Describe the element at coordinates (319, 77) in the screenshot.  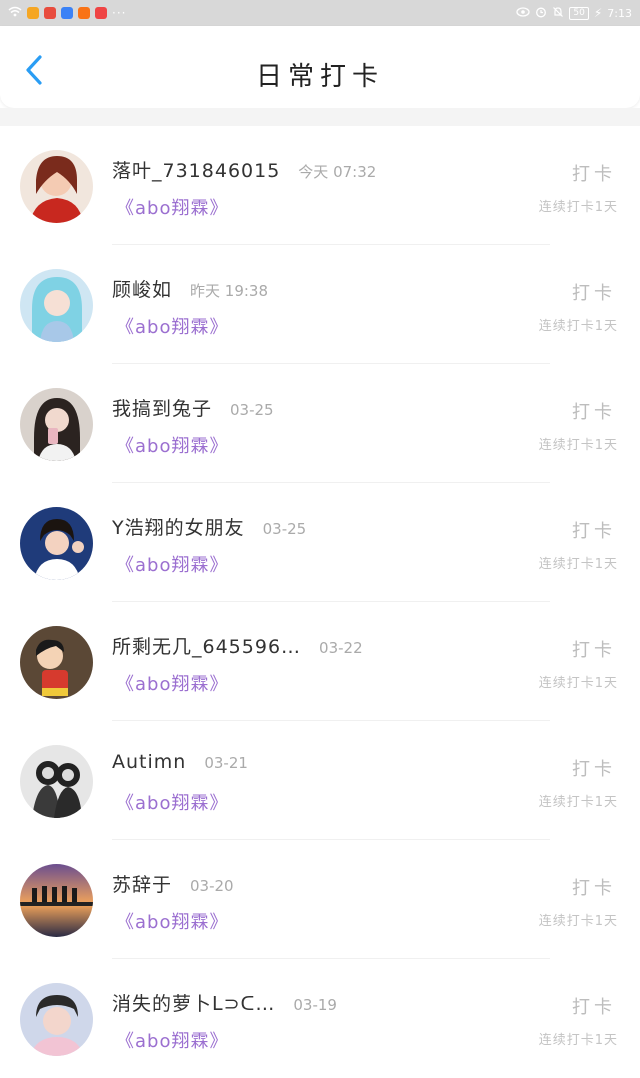
I see `page-title: 日常打卡` at that location.